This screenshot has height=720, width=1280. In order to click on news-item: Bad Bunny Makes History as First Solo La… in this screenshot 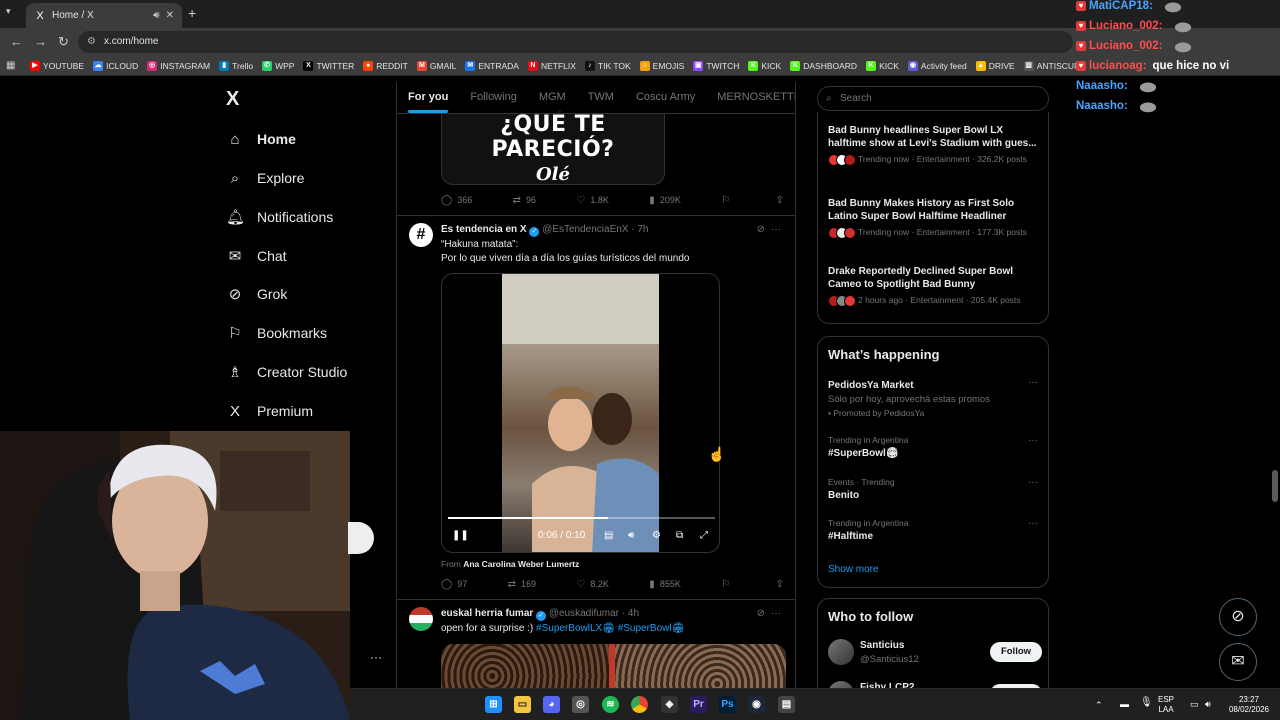, I will do `click(935, 218)`.